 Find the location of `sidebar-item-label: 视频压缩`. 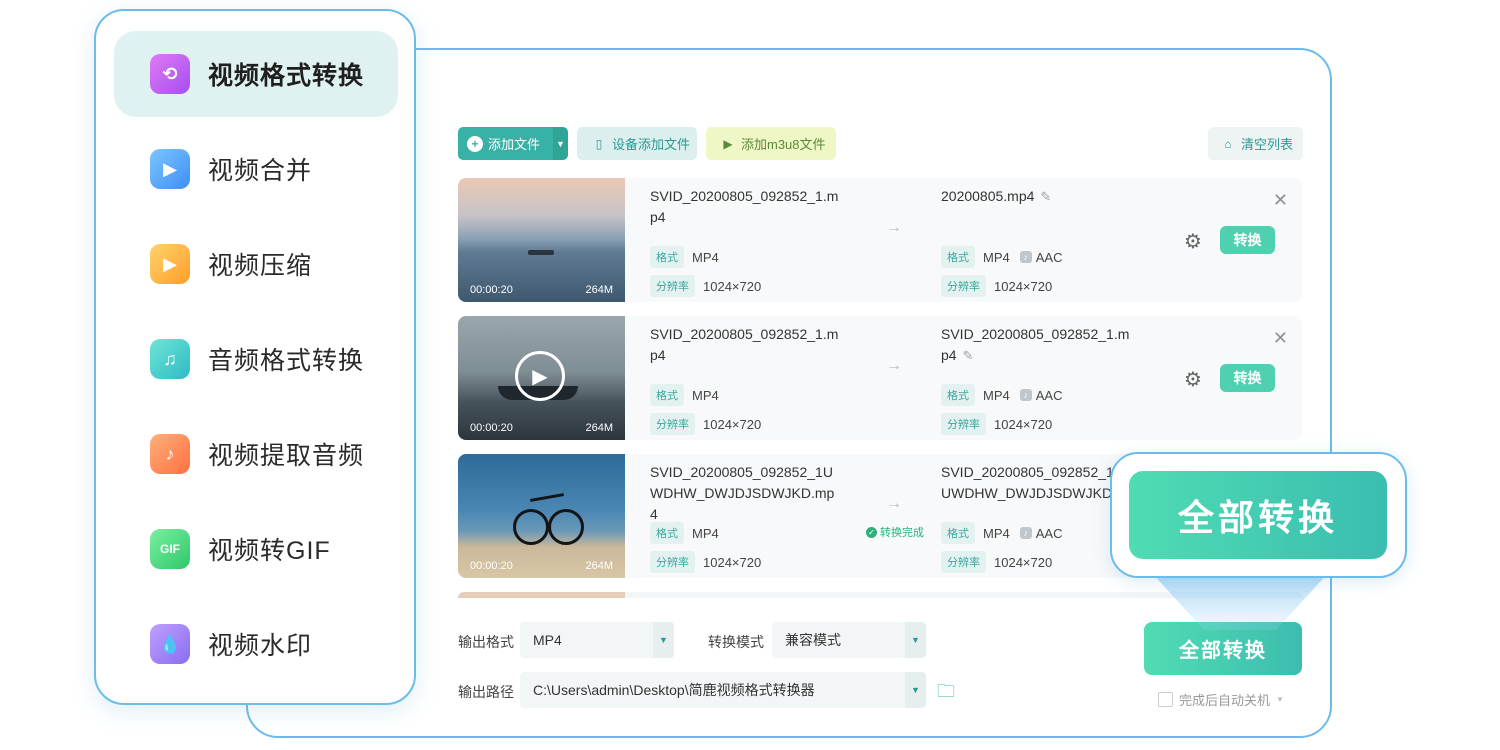

sidebar-item-label: 视频压缩 is located at coordinates (260, 266).